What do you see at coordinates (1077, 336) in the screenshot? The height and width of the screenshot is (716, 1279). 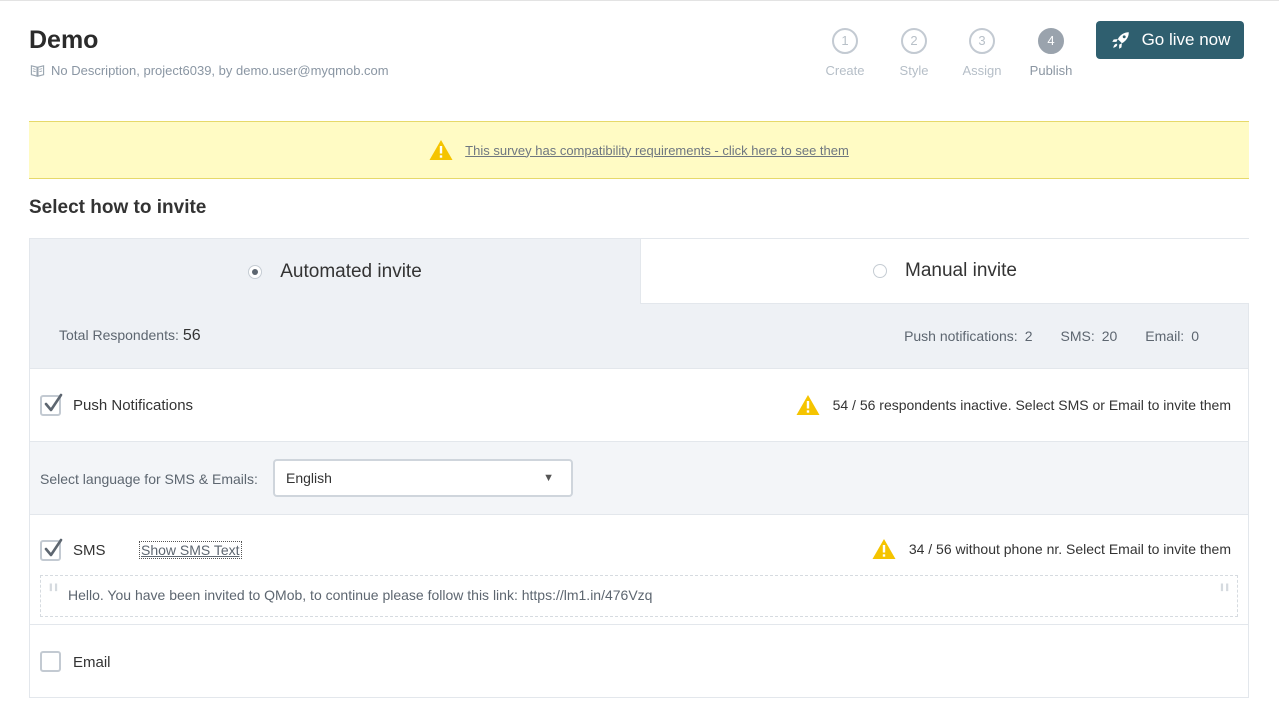 I see `sms-count-label: SMS:` at bounding box center [1077, 336].